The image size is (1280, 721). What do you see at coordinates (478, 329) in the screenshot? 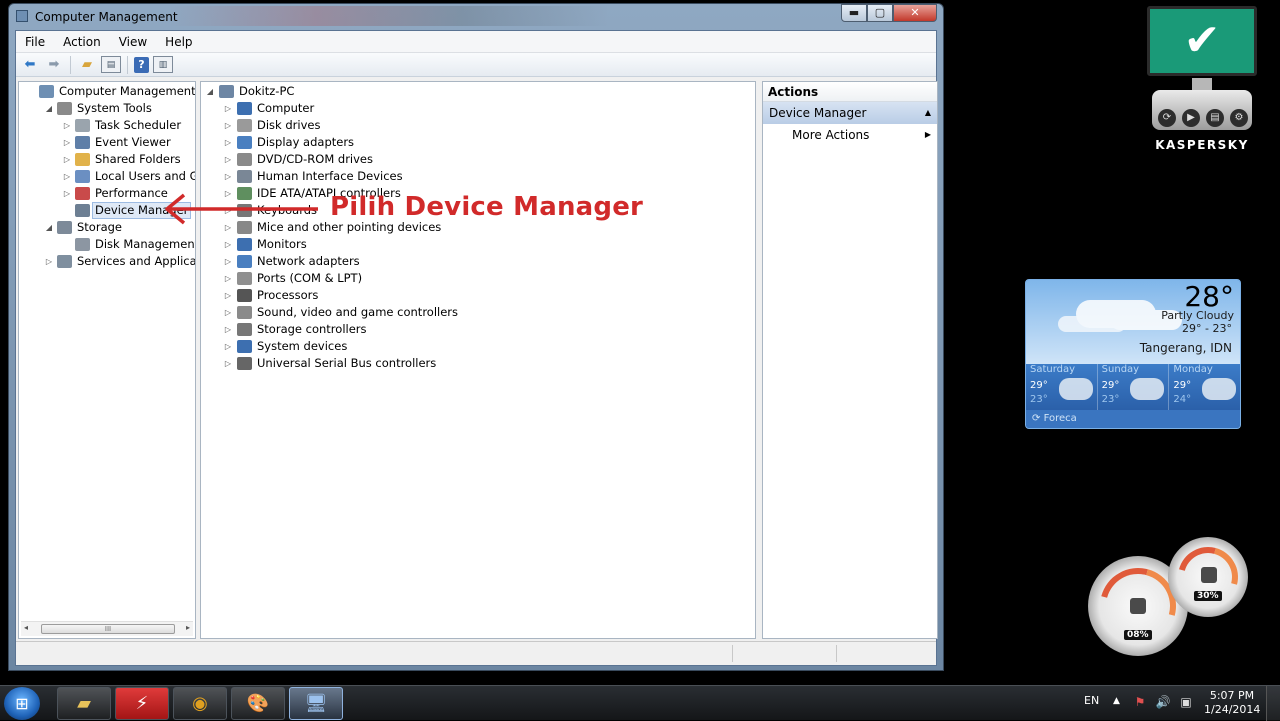
I see `device-category: ▷ Storage controllers` at bounding box center [478, 329].